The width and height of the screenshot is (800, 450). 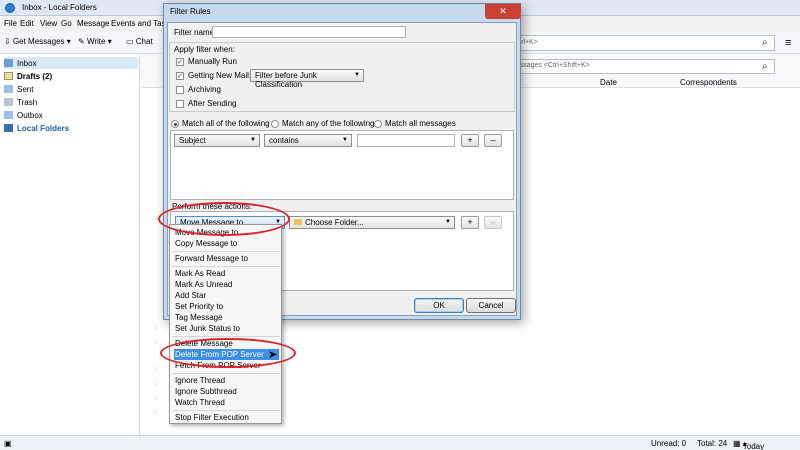 What do you see at coordinates (175, 124) in the screenshot?
I see `match-all-radio` at bounding box center [175, 124].